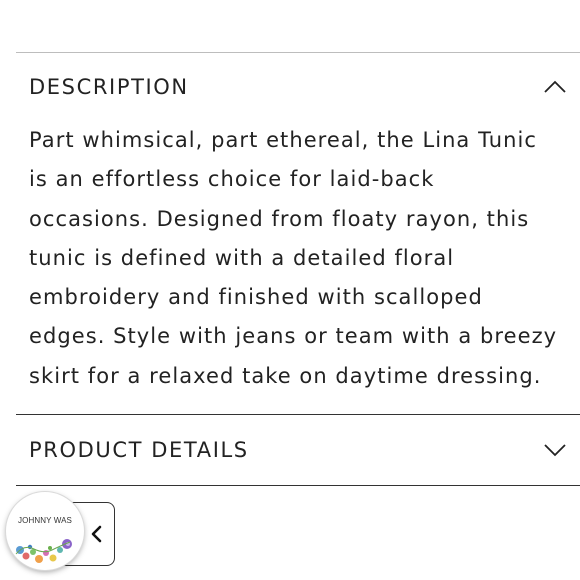 The width and height of the screenshot is (580, 580). What do you see at coordinates (45, 520) in the screenshot?
I see `brand-name: JOHNNY WAS` at bounding box center [45, 520].